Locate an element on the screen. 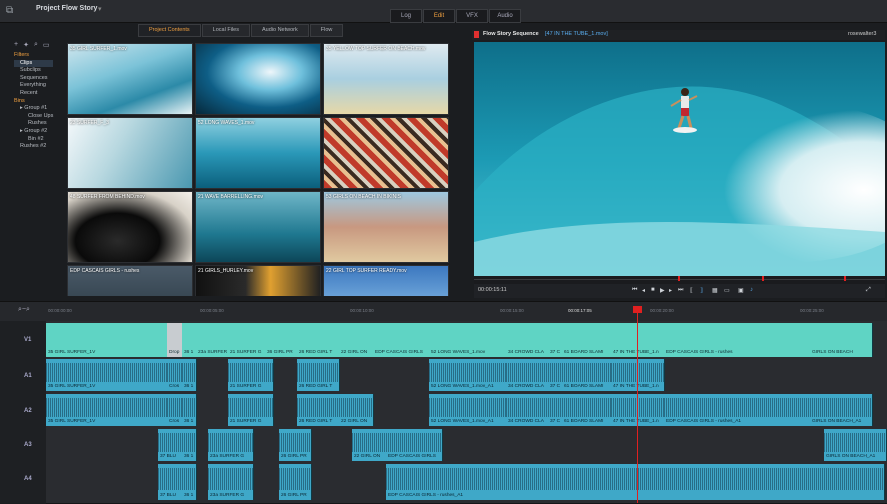  bin-item: Bin #2 is located at coordinates (33, 140).